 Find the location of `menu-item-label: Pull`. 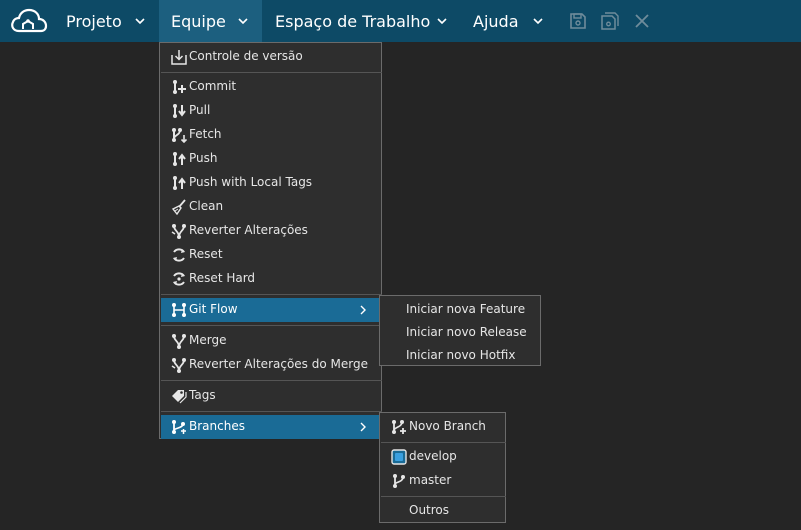

menu-item-label: Pull is located at coordinates (200, 110).